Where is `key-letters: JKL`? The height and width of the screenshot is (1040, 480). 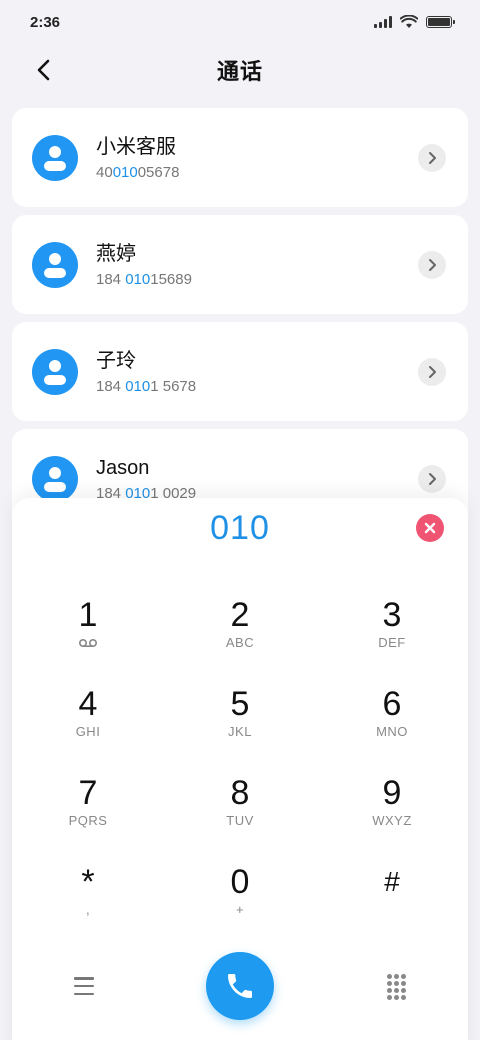 key-letters: JKL is located at coordinates (240, 731).